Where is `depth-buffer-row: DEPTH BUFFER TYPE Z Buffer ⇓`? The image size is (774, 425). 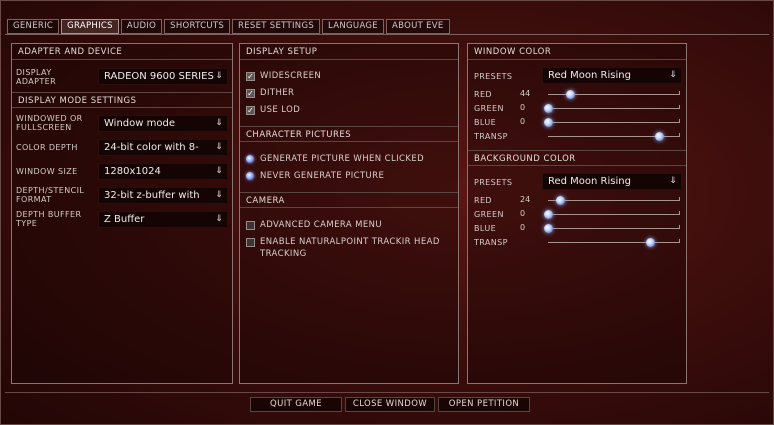 depth-buffer-row: DEPTH BUFFER TYPE Z Buffer ⇓ is located at coordinates (122, 221).